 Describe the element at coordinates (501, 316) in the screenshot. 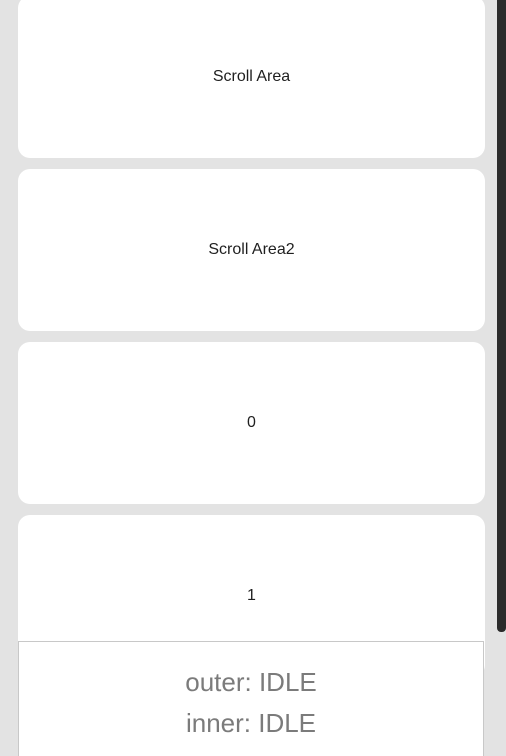

I see `scrollbar` at that location.